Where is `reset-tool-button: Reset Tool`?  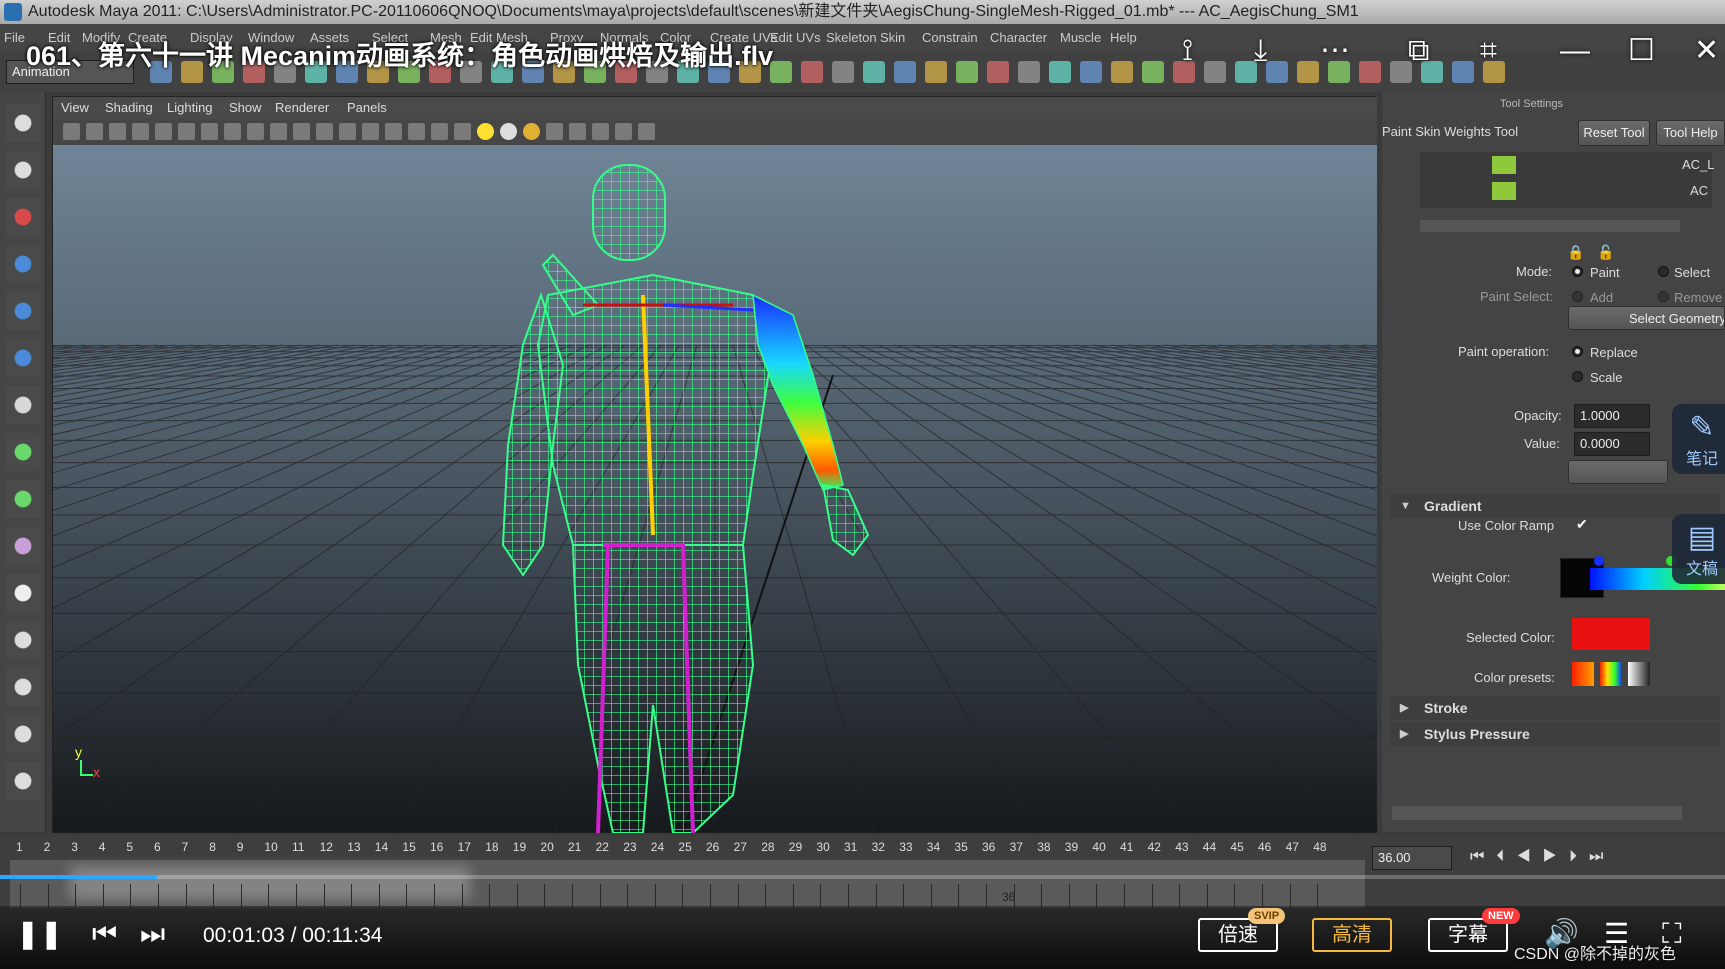
reset-tool-button: Reset Tool is located at coordinates (1614, 133).